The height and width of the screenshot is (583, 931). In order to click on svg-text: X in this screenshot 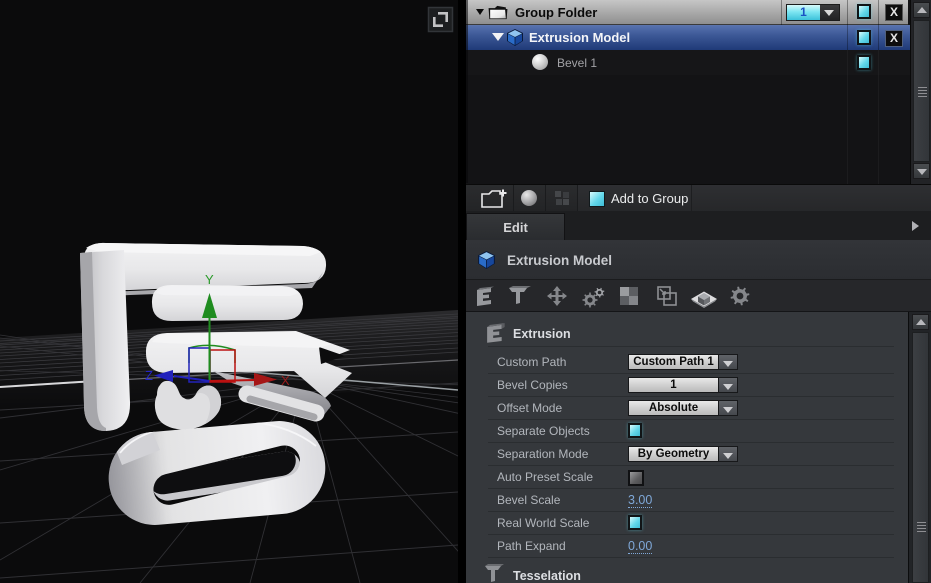, I will do `click(285, 380)`.